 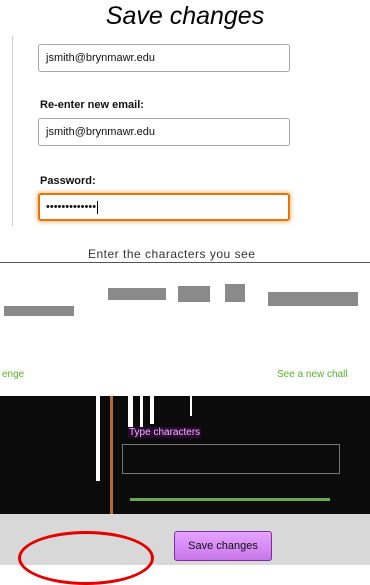 What do you see at coordinates (312, 374) in the screenshot?
I see `new-challenge-link: See a new chall` at bounding box center [312, 374].